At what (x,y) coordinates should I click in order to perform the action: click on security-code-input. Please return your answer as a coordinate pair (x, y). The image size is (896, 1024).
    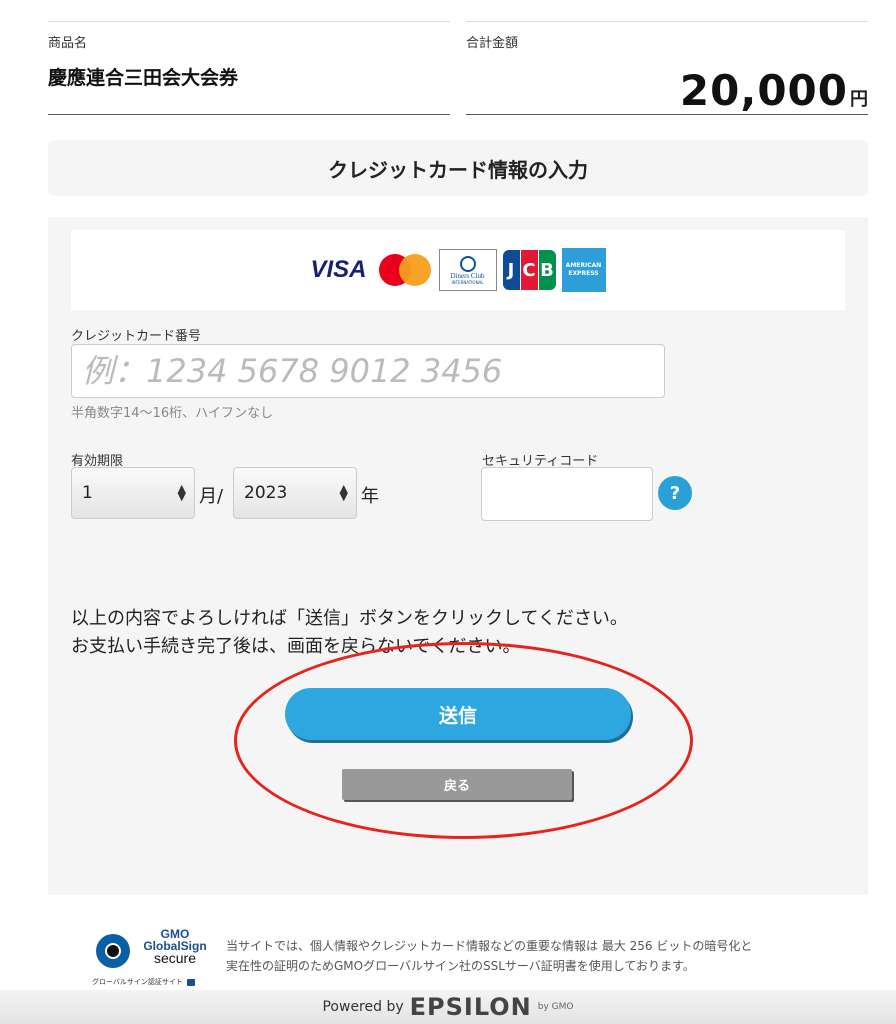
    Looking at the image, I should click on (567, 494).